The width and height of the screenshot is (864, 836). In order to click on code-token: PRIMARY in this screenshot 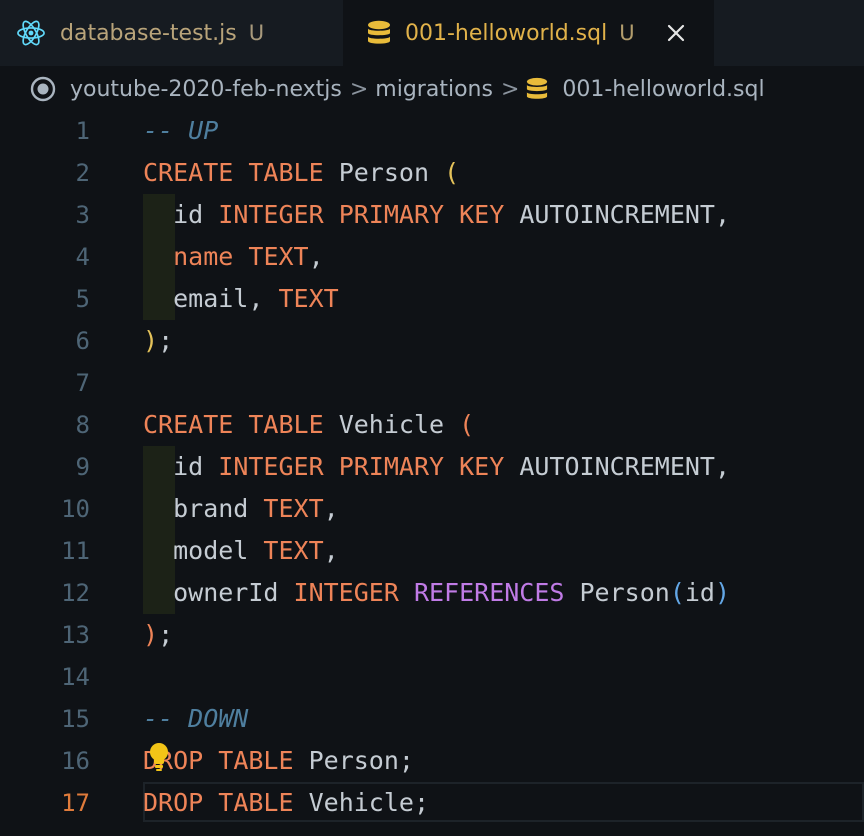, I will do `click(391, 466)`.